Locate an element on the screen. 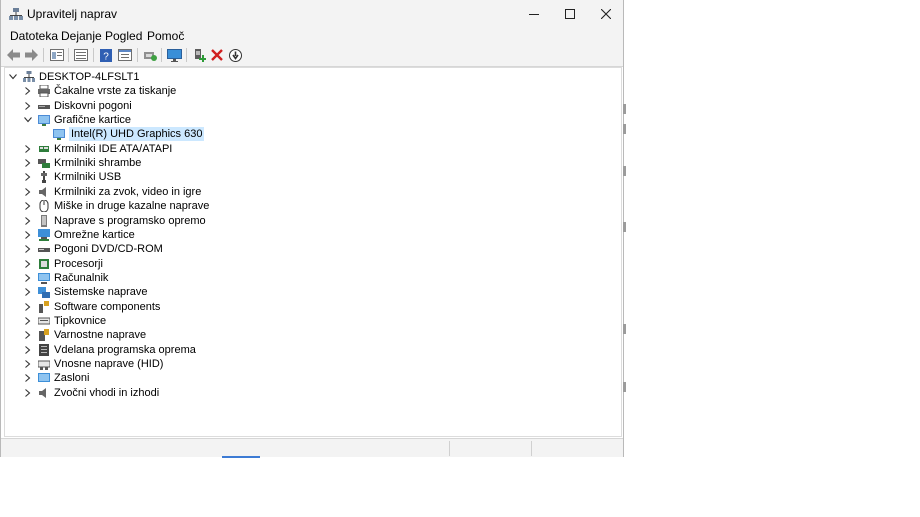 The height and width of the screenshot is (517, 920). driver-details-button is located at coordinates (125, 55).